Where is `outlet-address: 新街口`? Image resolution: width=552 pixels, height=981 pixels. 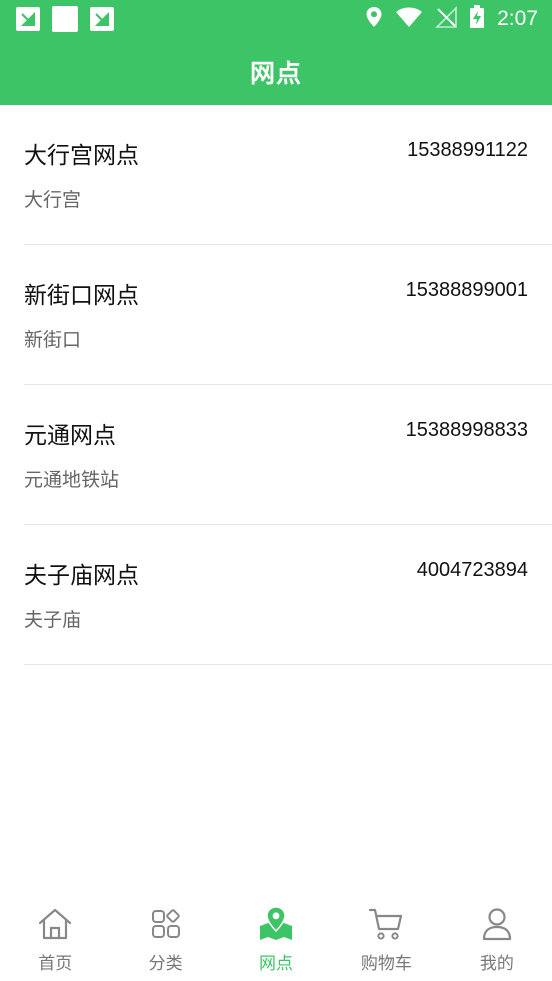
outlet-address: 新街口 is located at coordinates (53, 340).